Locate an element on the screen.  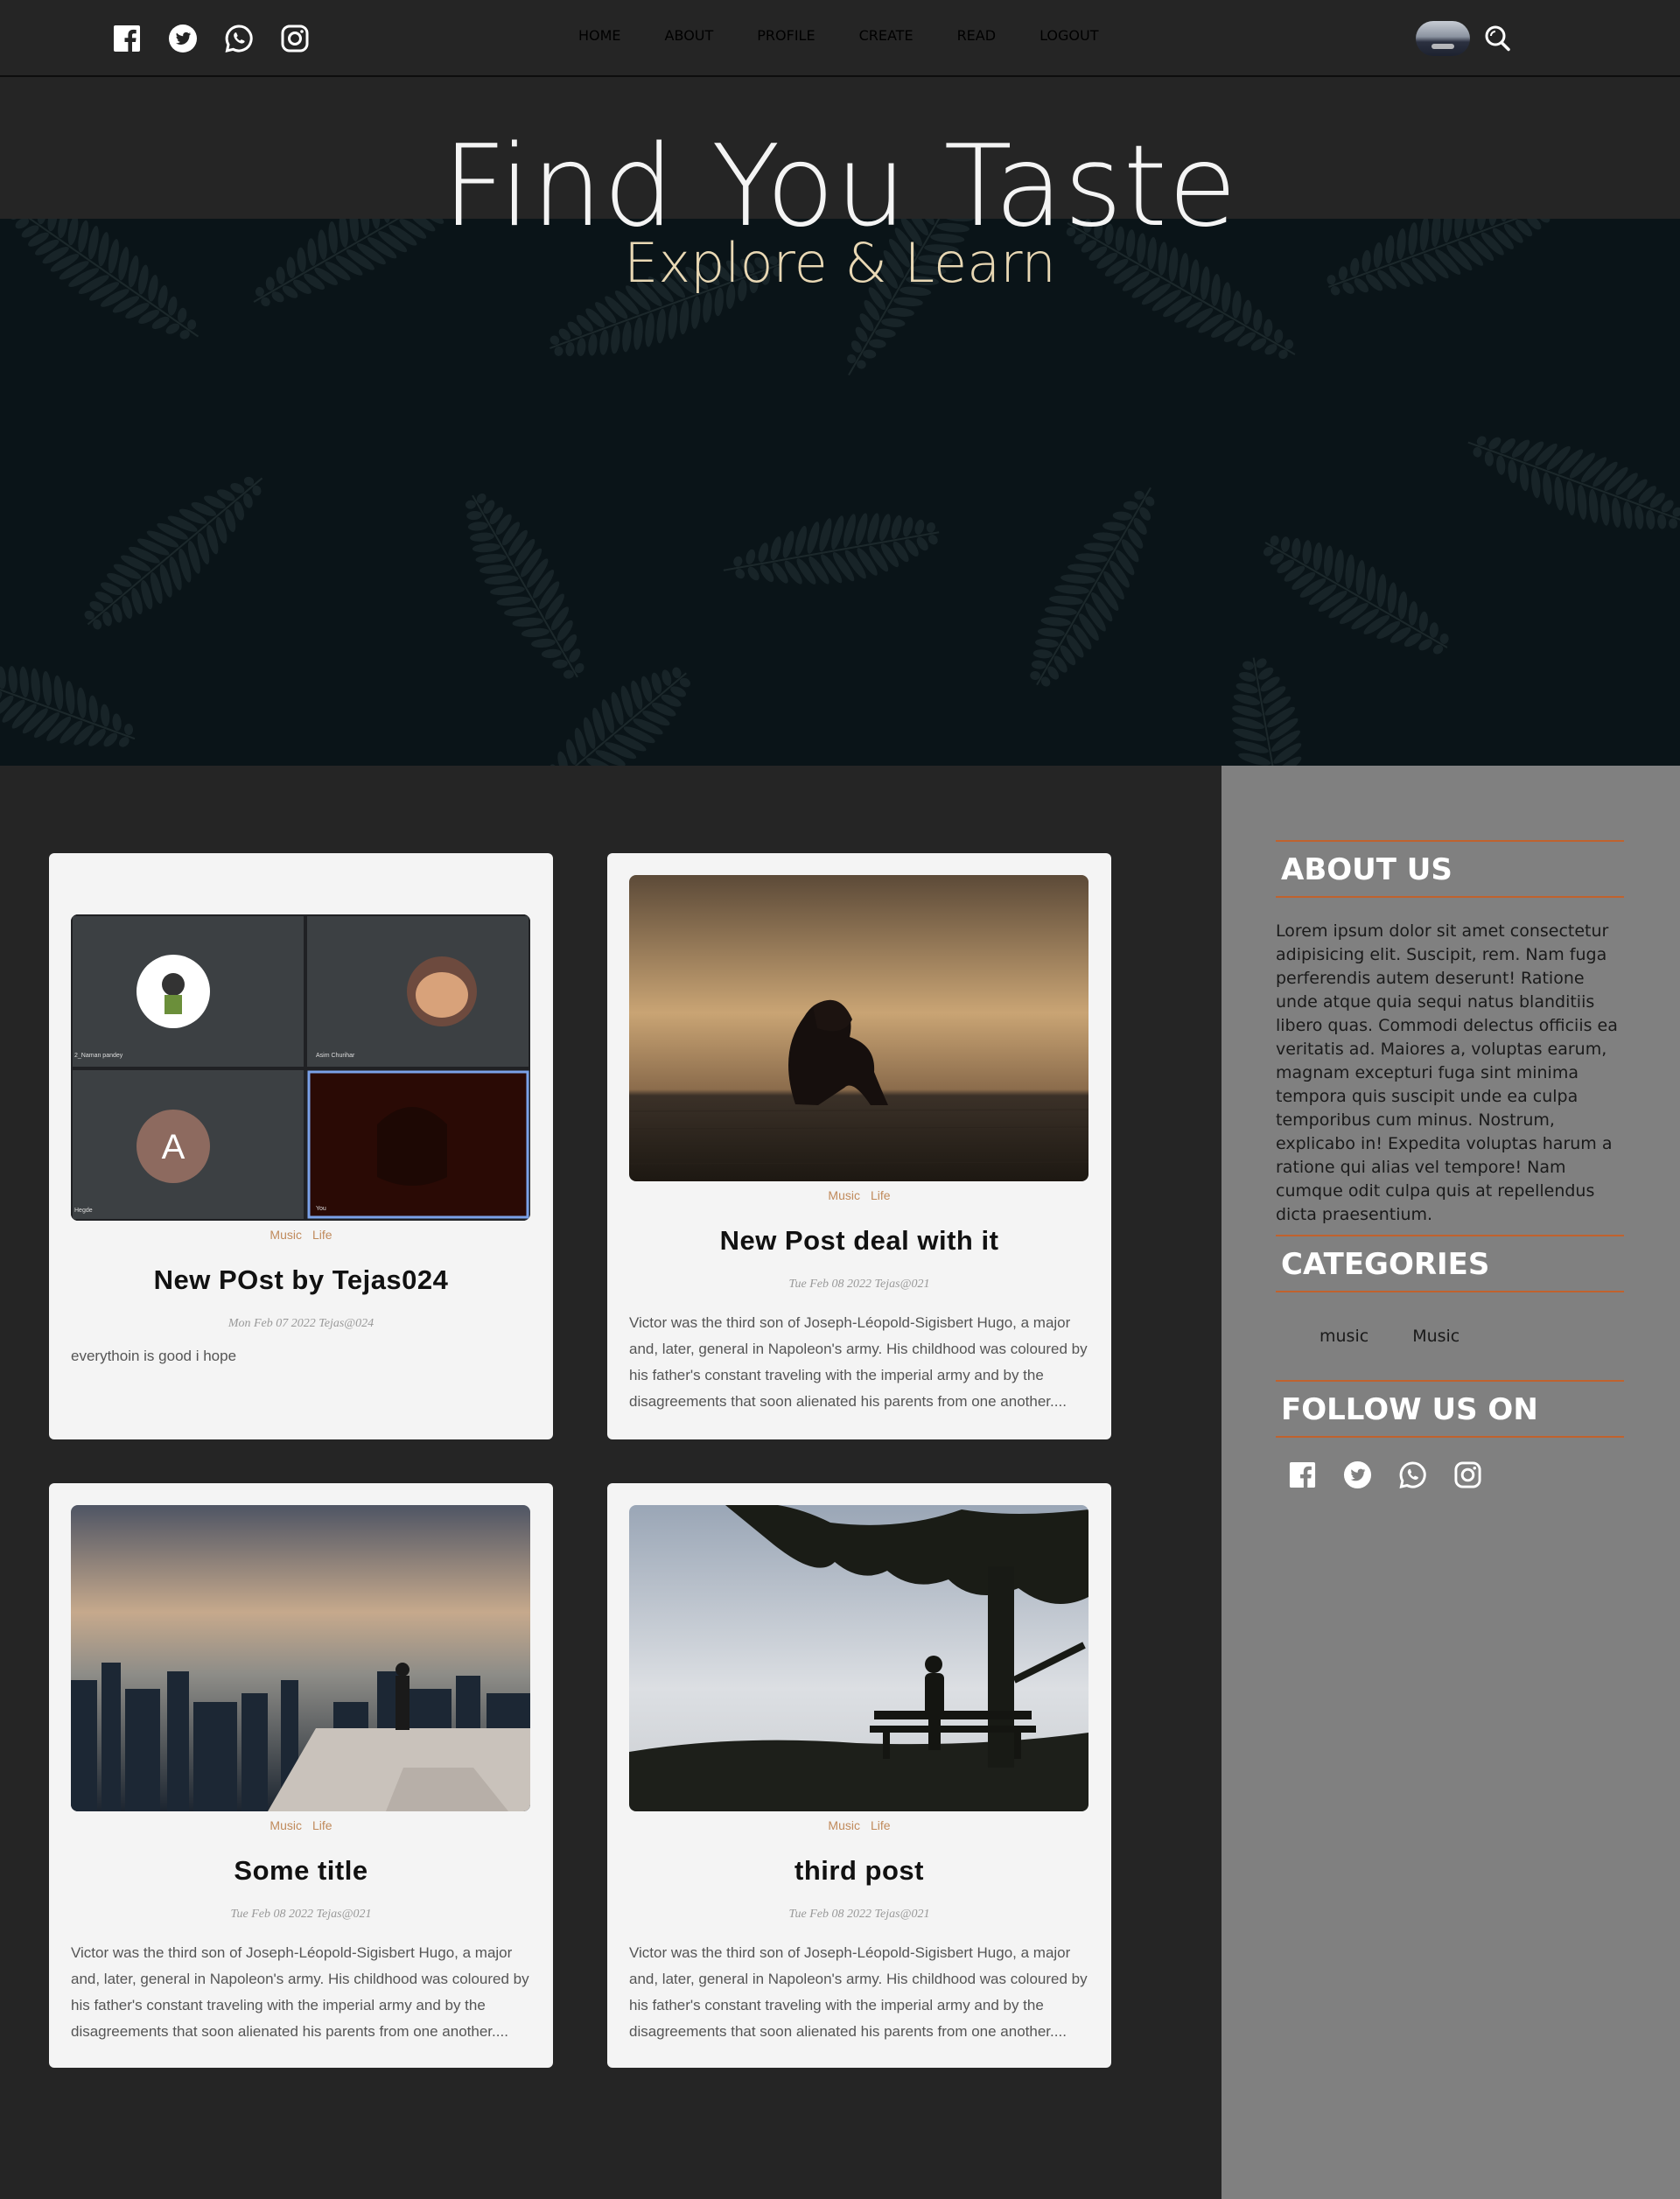
nav-profile: PROFILE is located at coordinates (786, 36).